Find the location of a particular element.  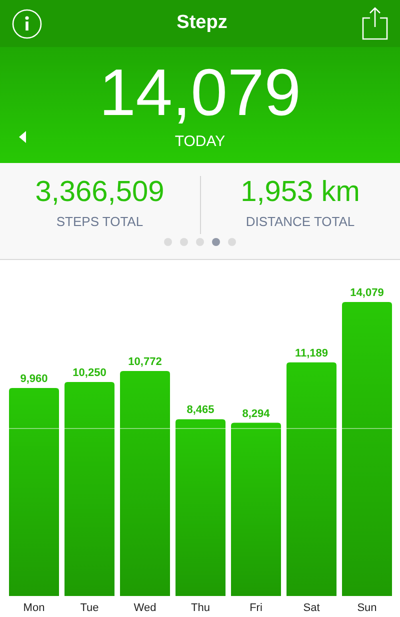

stat-label: STEPS TOTAL is located at coordinates (100, 222).